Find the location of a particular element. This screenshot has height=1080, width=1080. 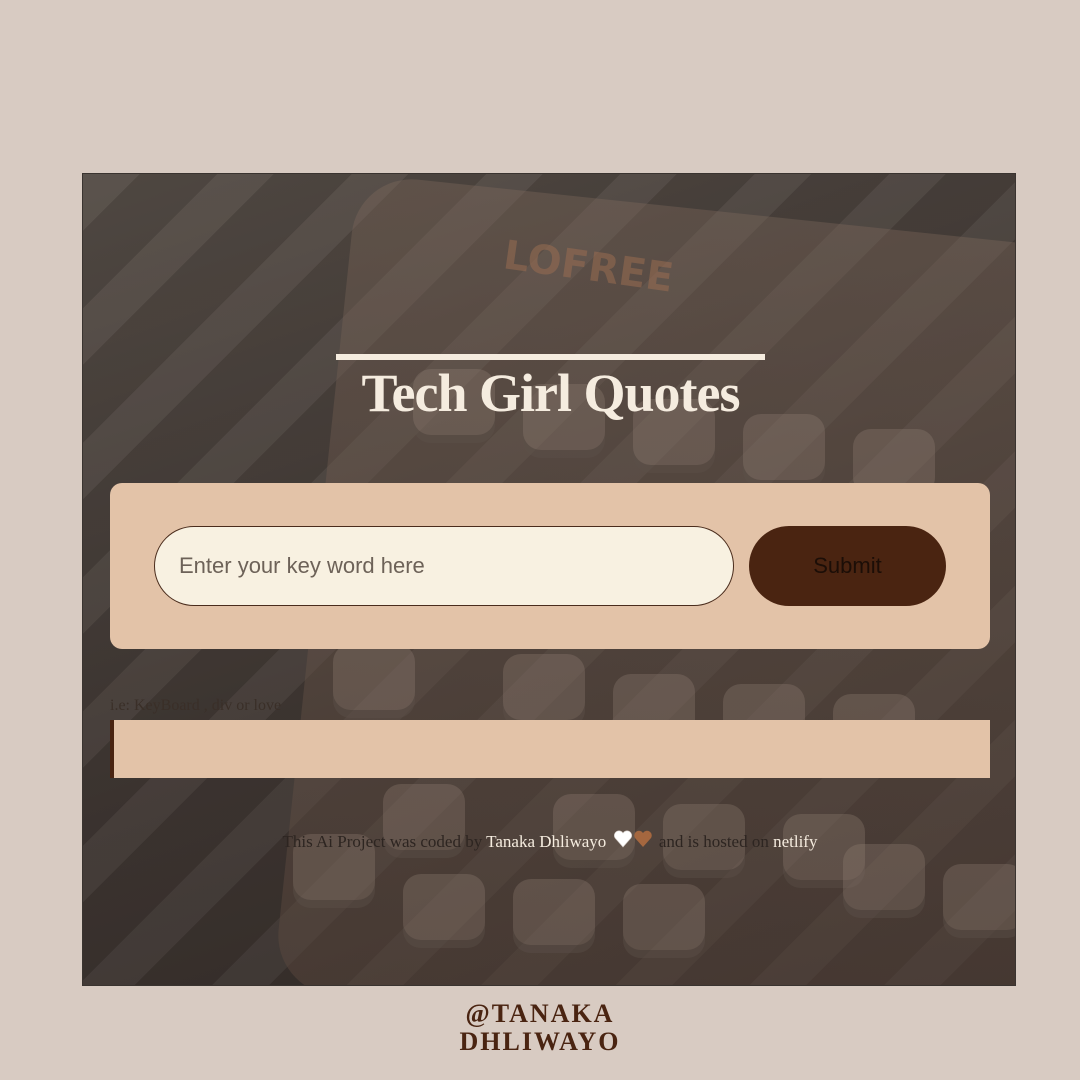

keyword-input is located at coordinates (444, 566).